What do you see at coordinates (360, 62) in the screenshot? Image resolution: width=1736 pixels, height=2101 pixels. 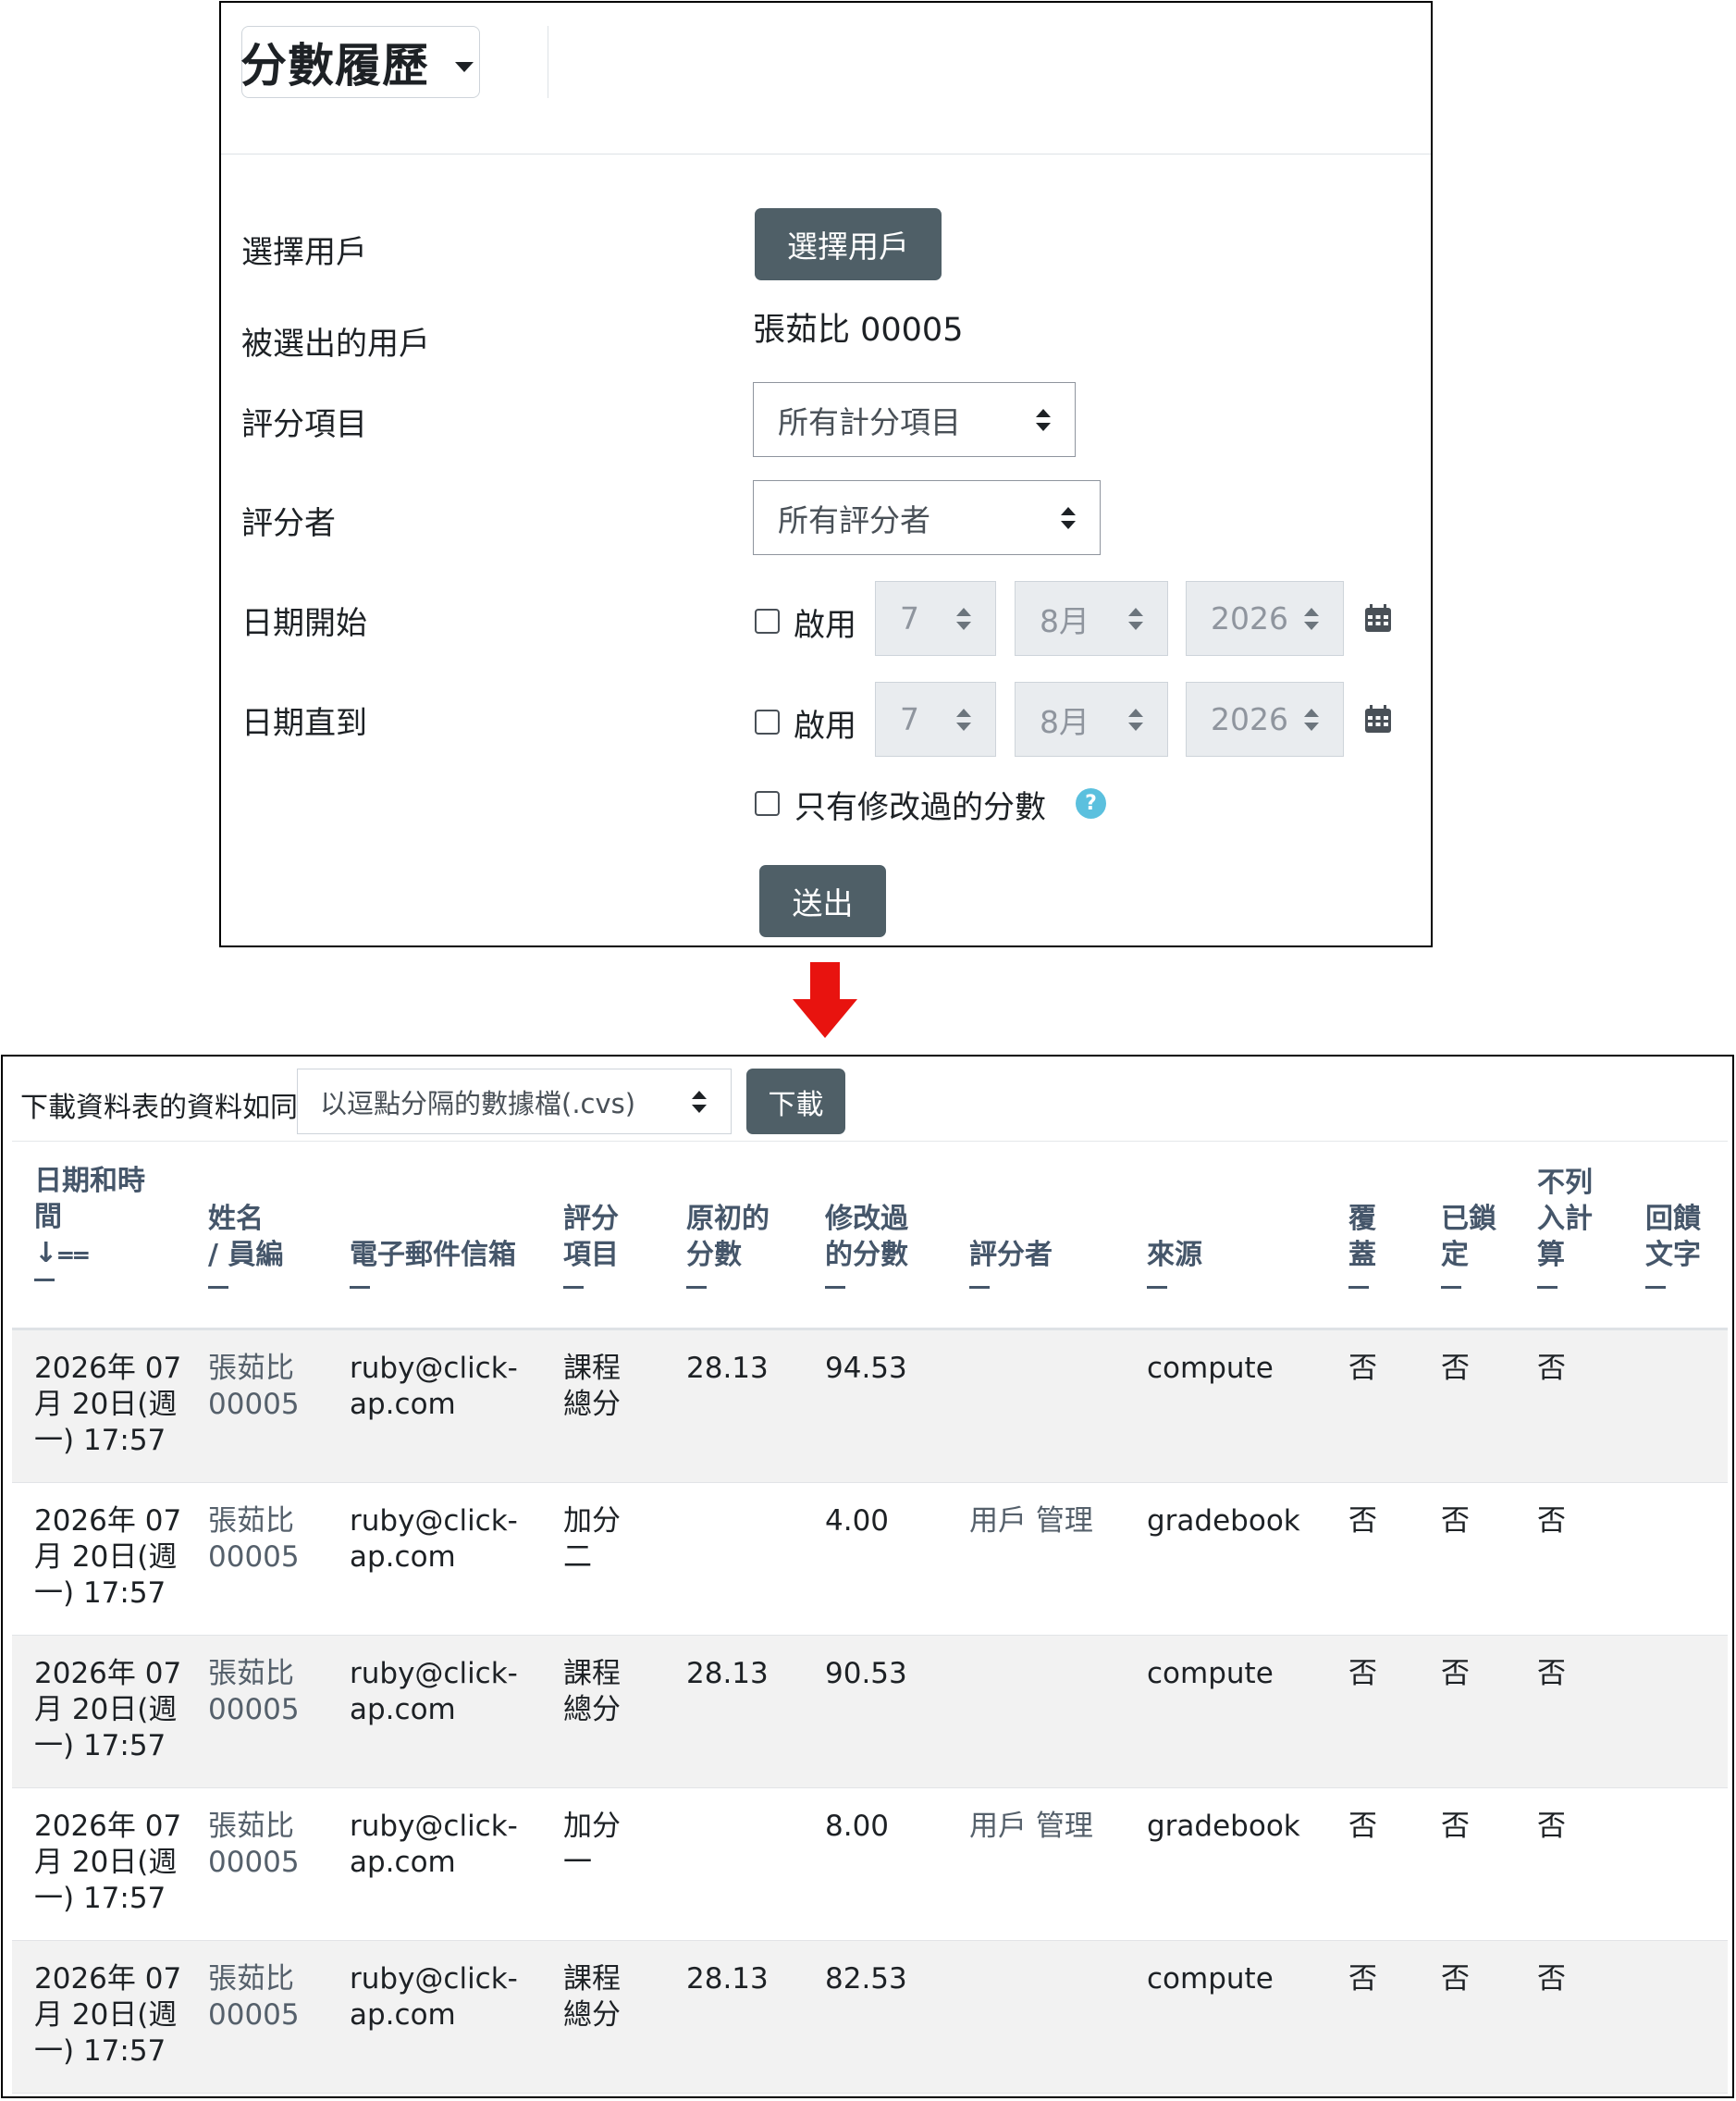 I see `report-selector-dropdown: 分數履歷` at bounding box center [360, 62].